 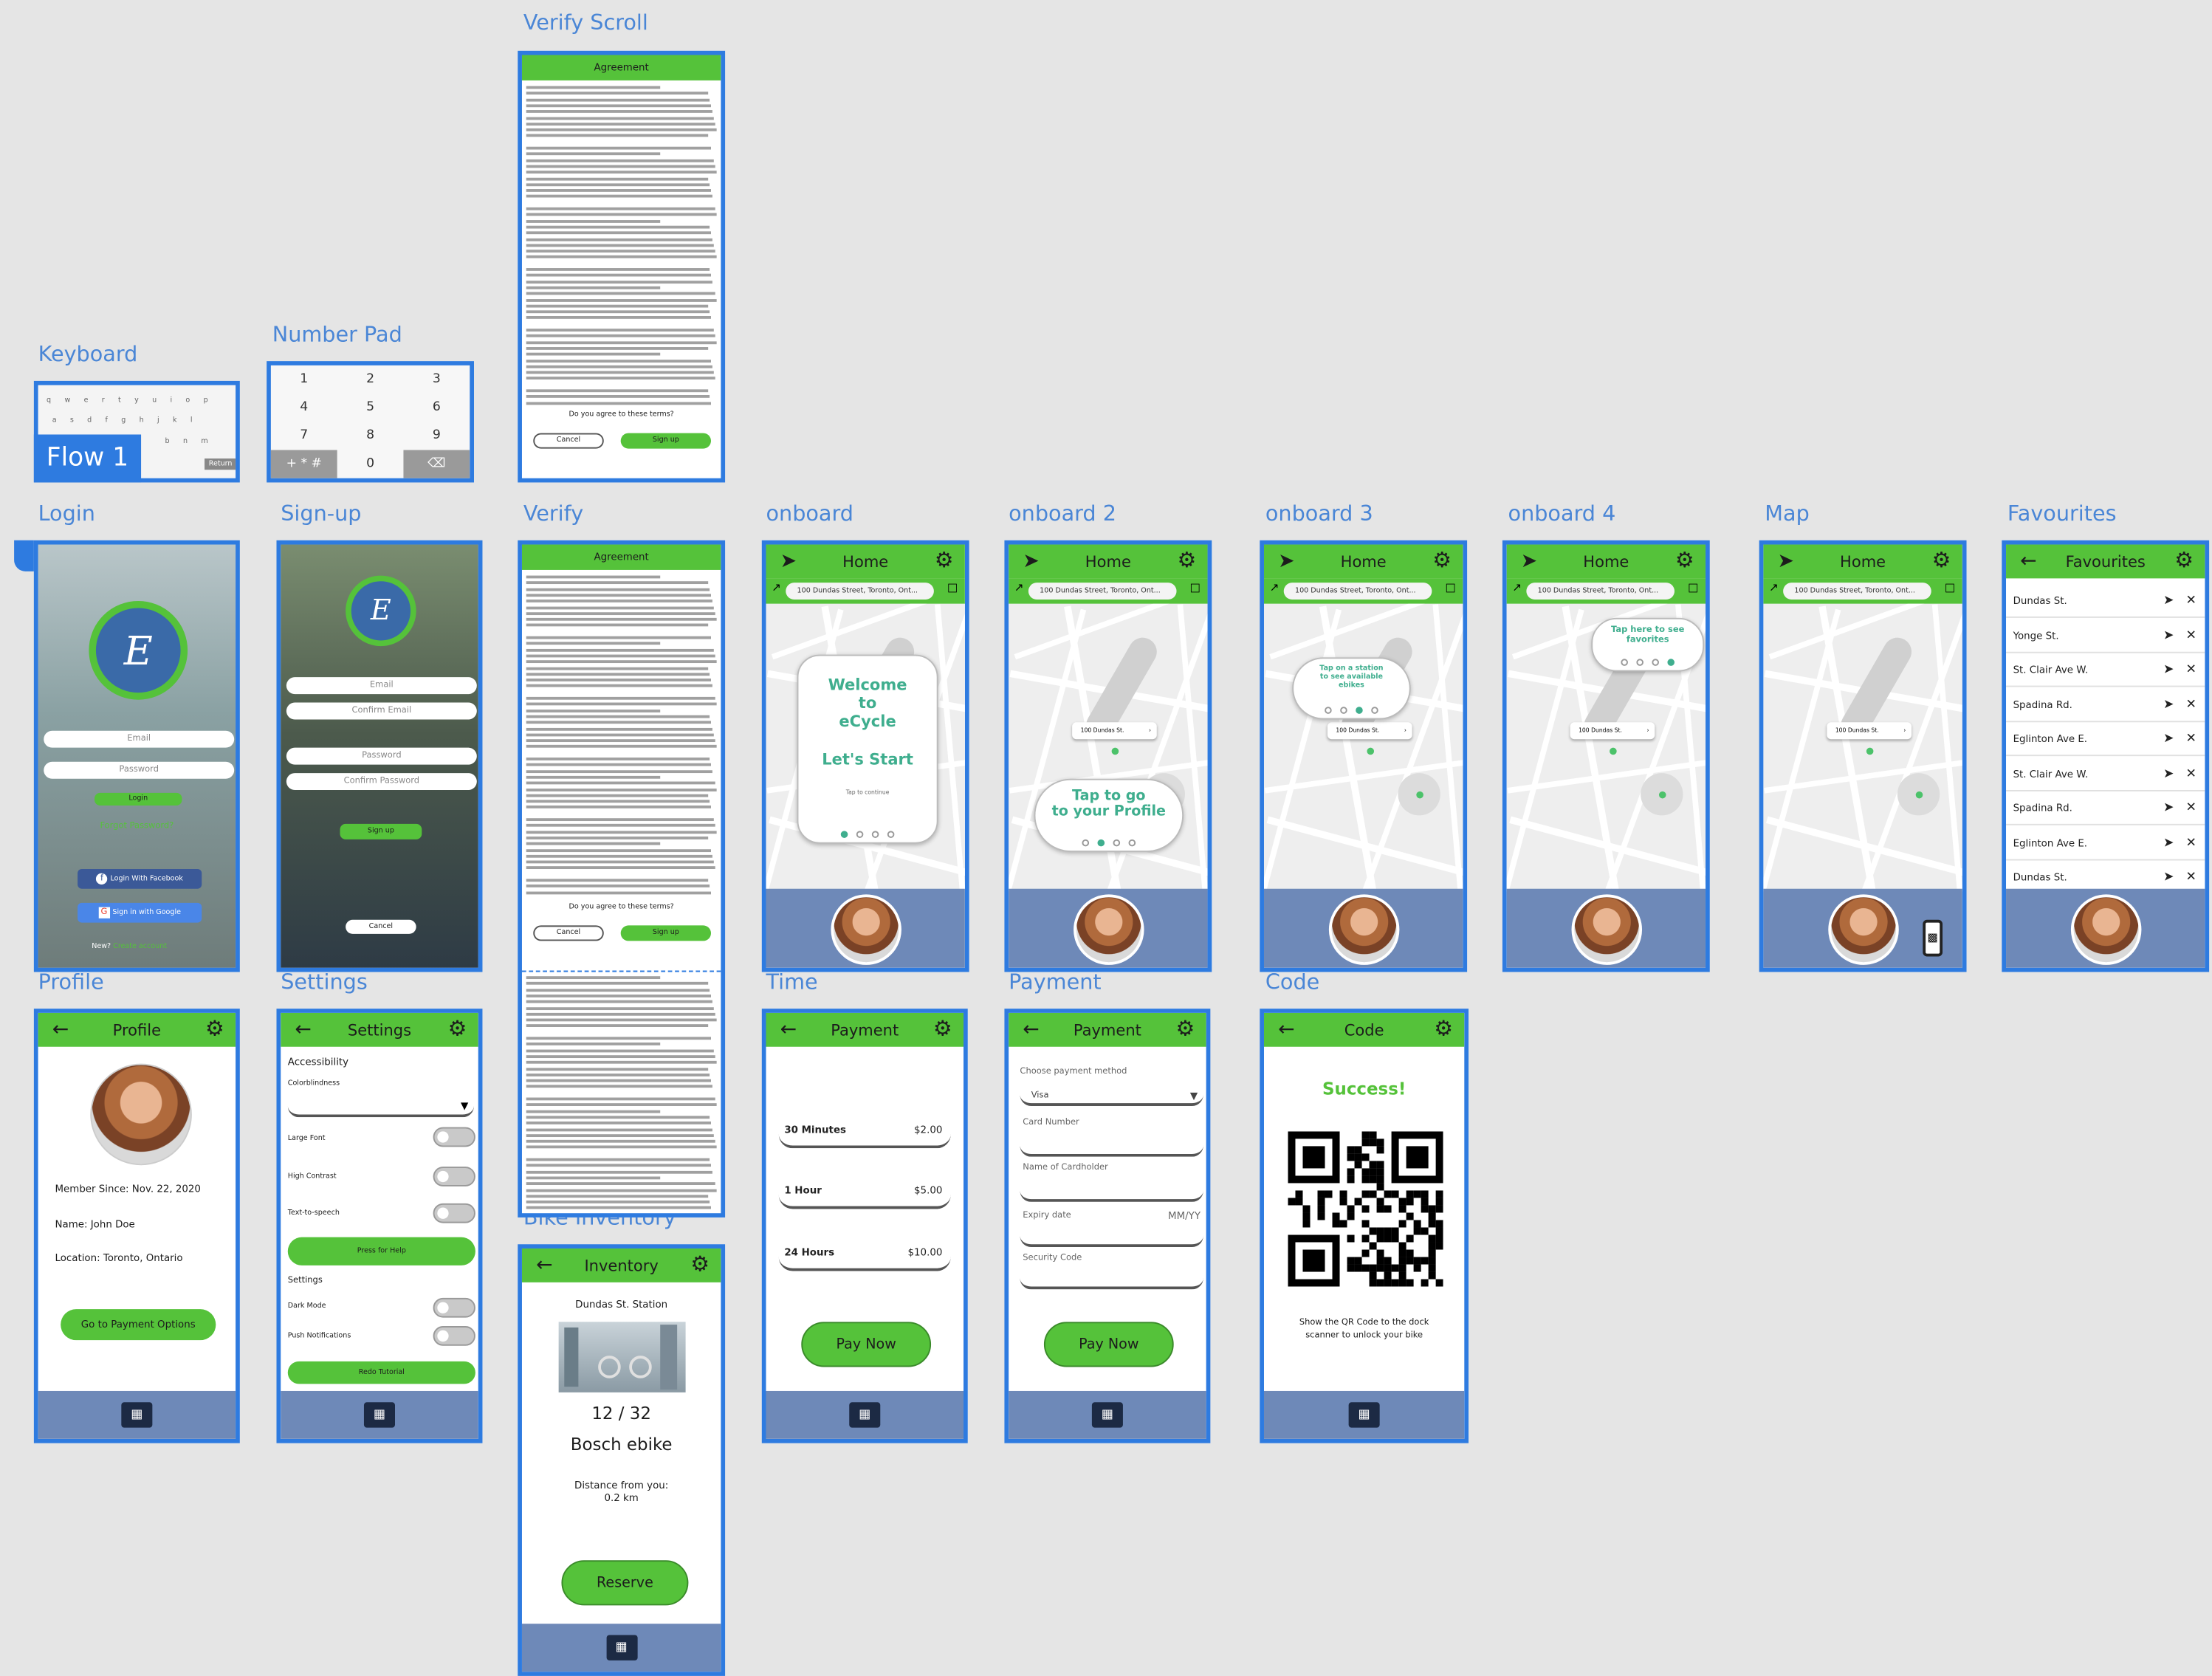 I want to click on qr-code-icon: ▩, so click(x=1933, y=938).